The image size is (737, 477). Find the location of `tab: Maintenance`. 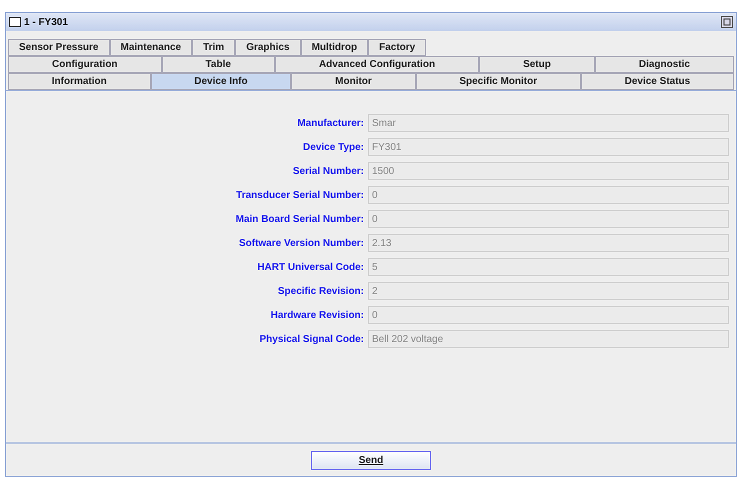

tab: Maintenance is located at coordinates (151, 47).